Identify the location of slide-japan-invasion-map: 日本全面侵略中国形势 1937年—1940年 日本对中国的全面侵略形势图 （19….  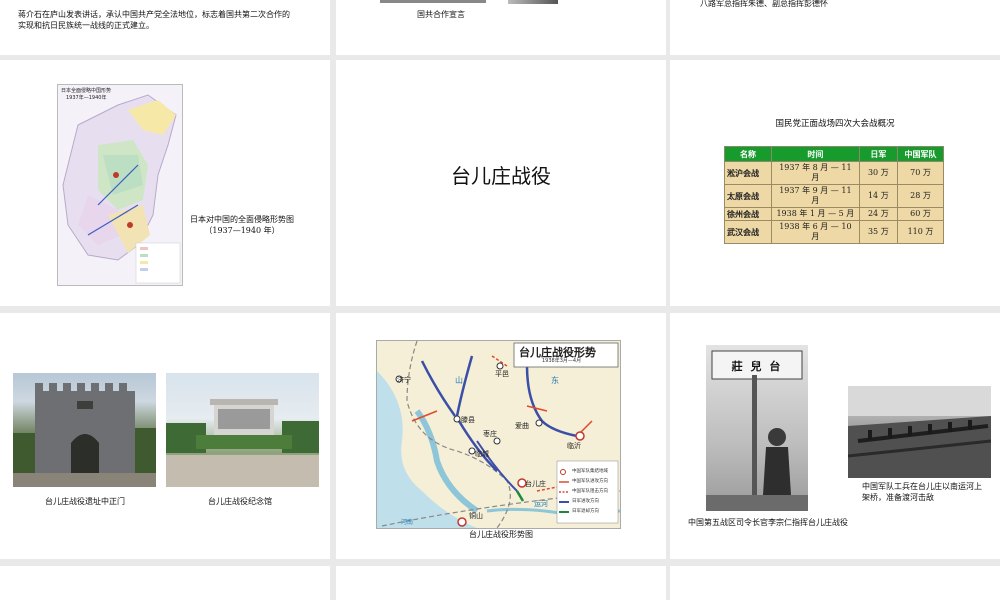
(165, 183).